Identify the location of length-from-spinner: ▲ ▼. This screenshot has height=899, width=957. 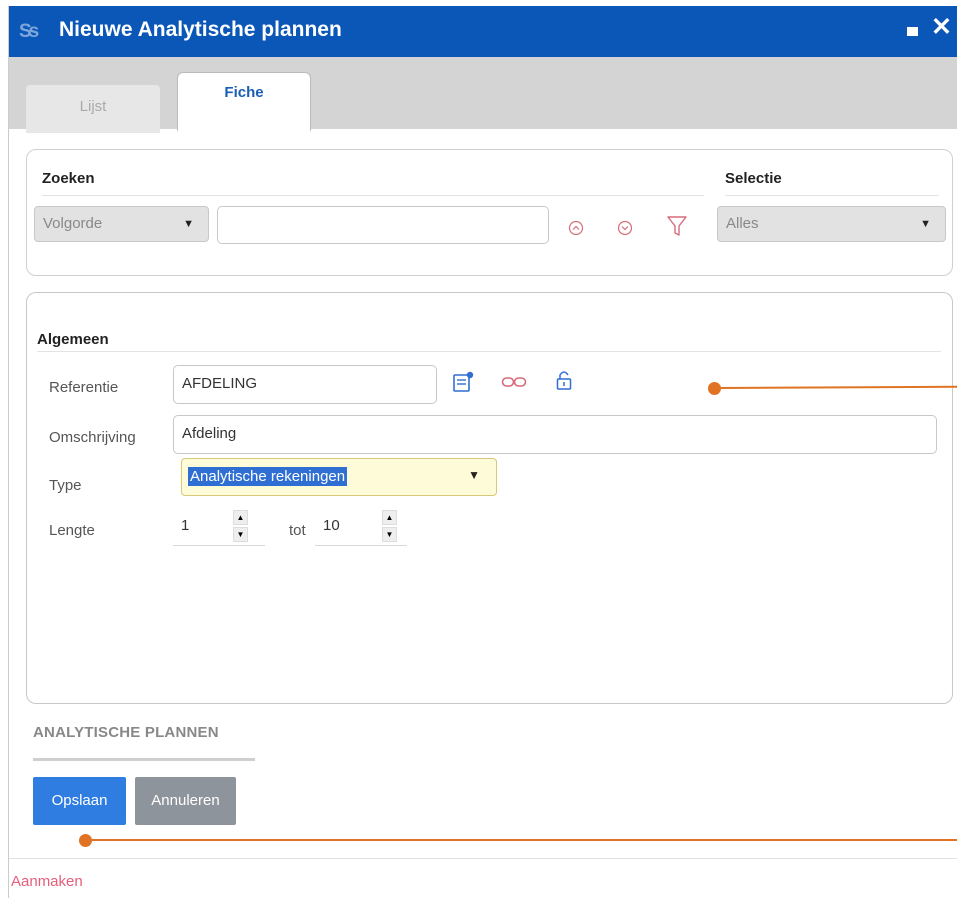
(240, 526).